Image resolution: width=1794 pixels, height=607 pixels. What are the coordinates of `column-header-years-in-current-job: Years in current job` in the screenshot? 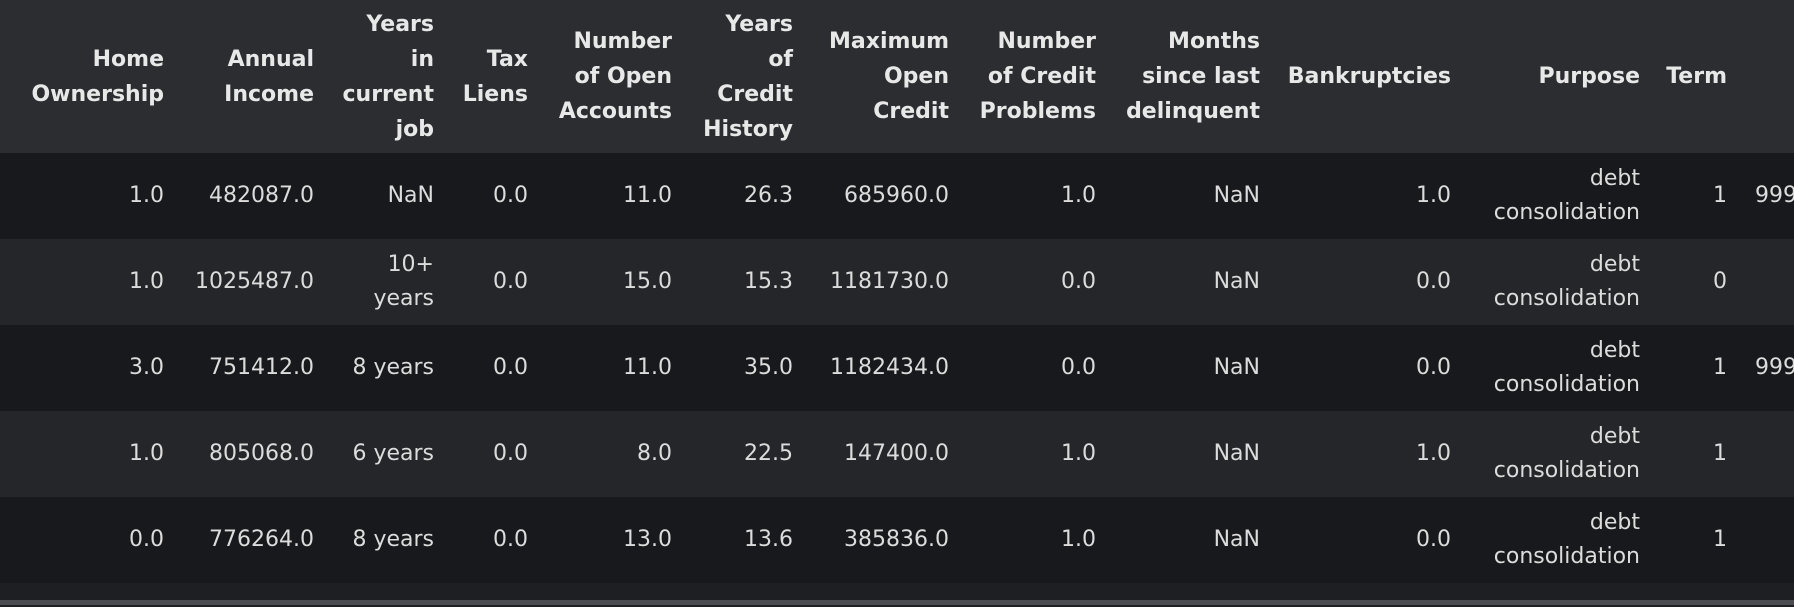 It's located at (388, 76).